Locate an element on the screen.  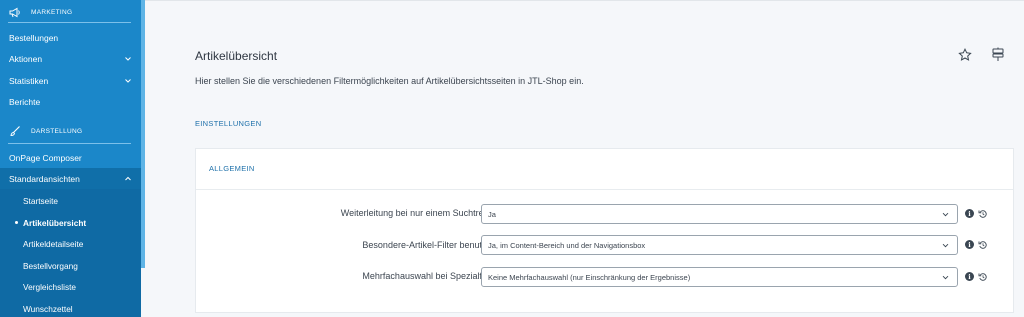
setting-label: Besondere-Artikel-Filter benutzen: is located at coordinates (430, 245).